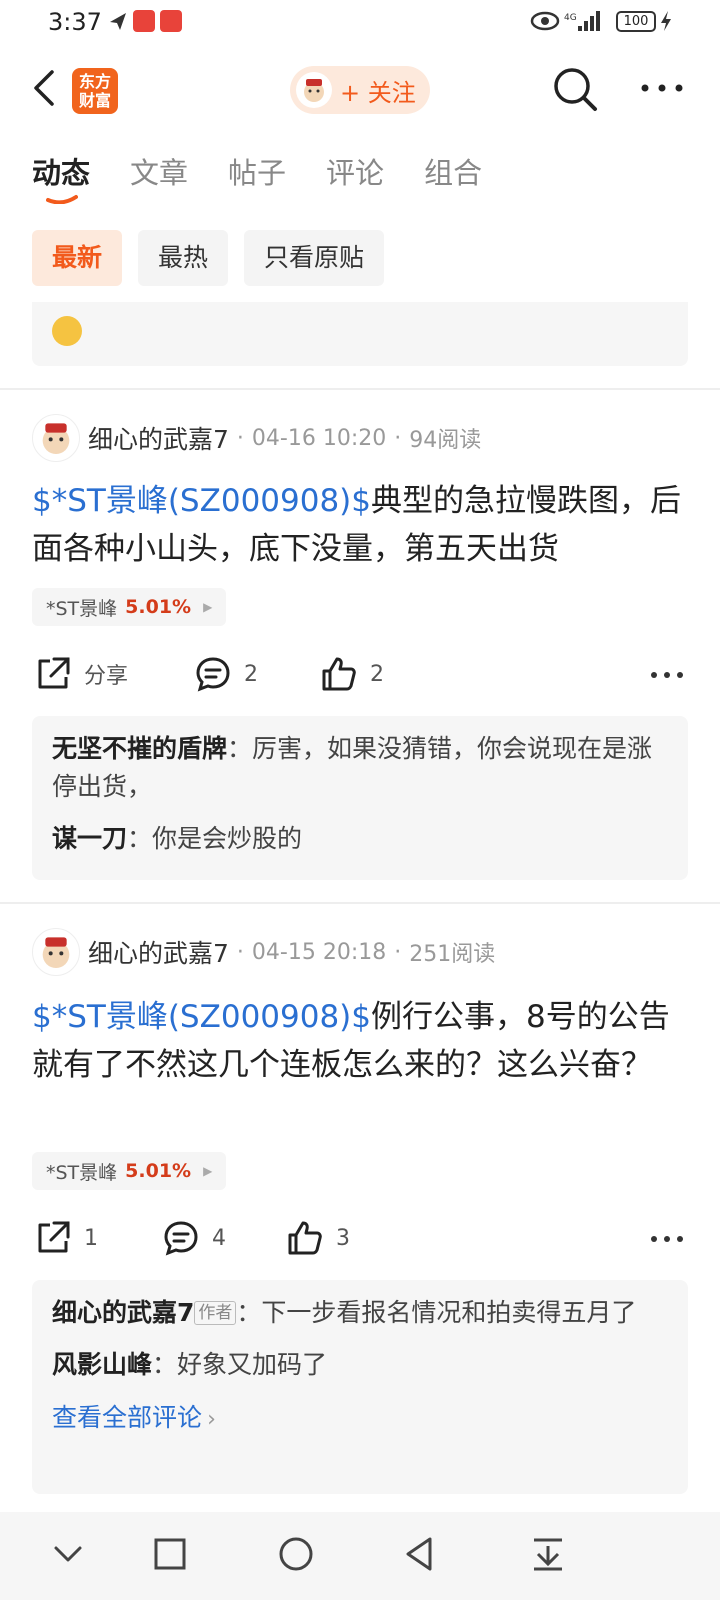  What do you see at coordinates (445, 440) in the screenshot?
I see `read-count: 94阅读` at bounding box center [445, 440].